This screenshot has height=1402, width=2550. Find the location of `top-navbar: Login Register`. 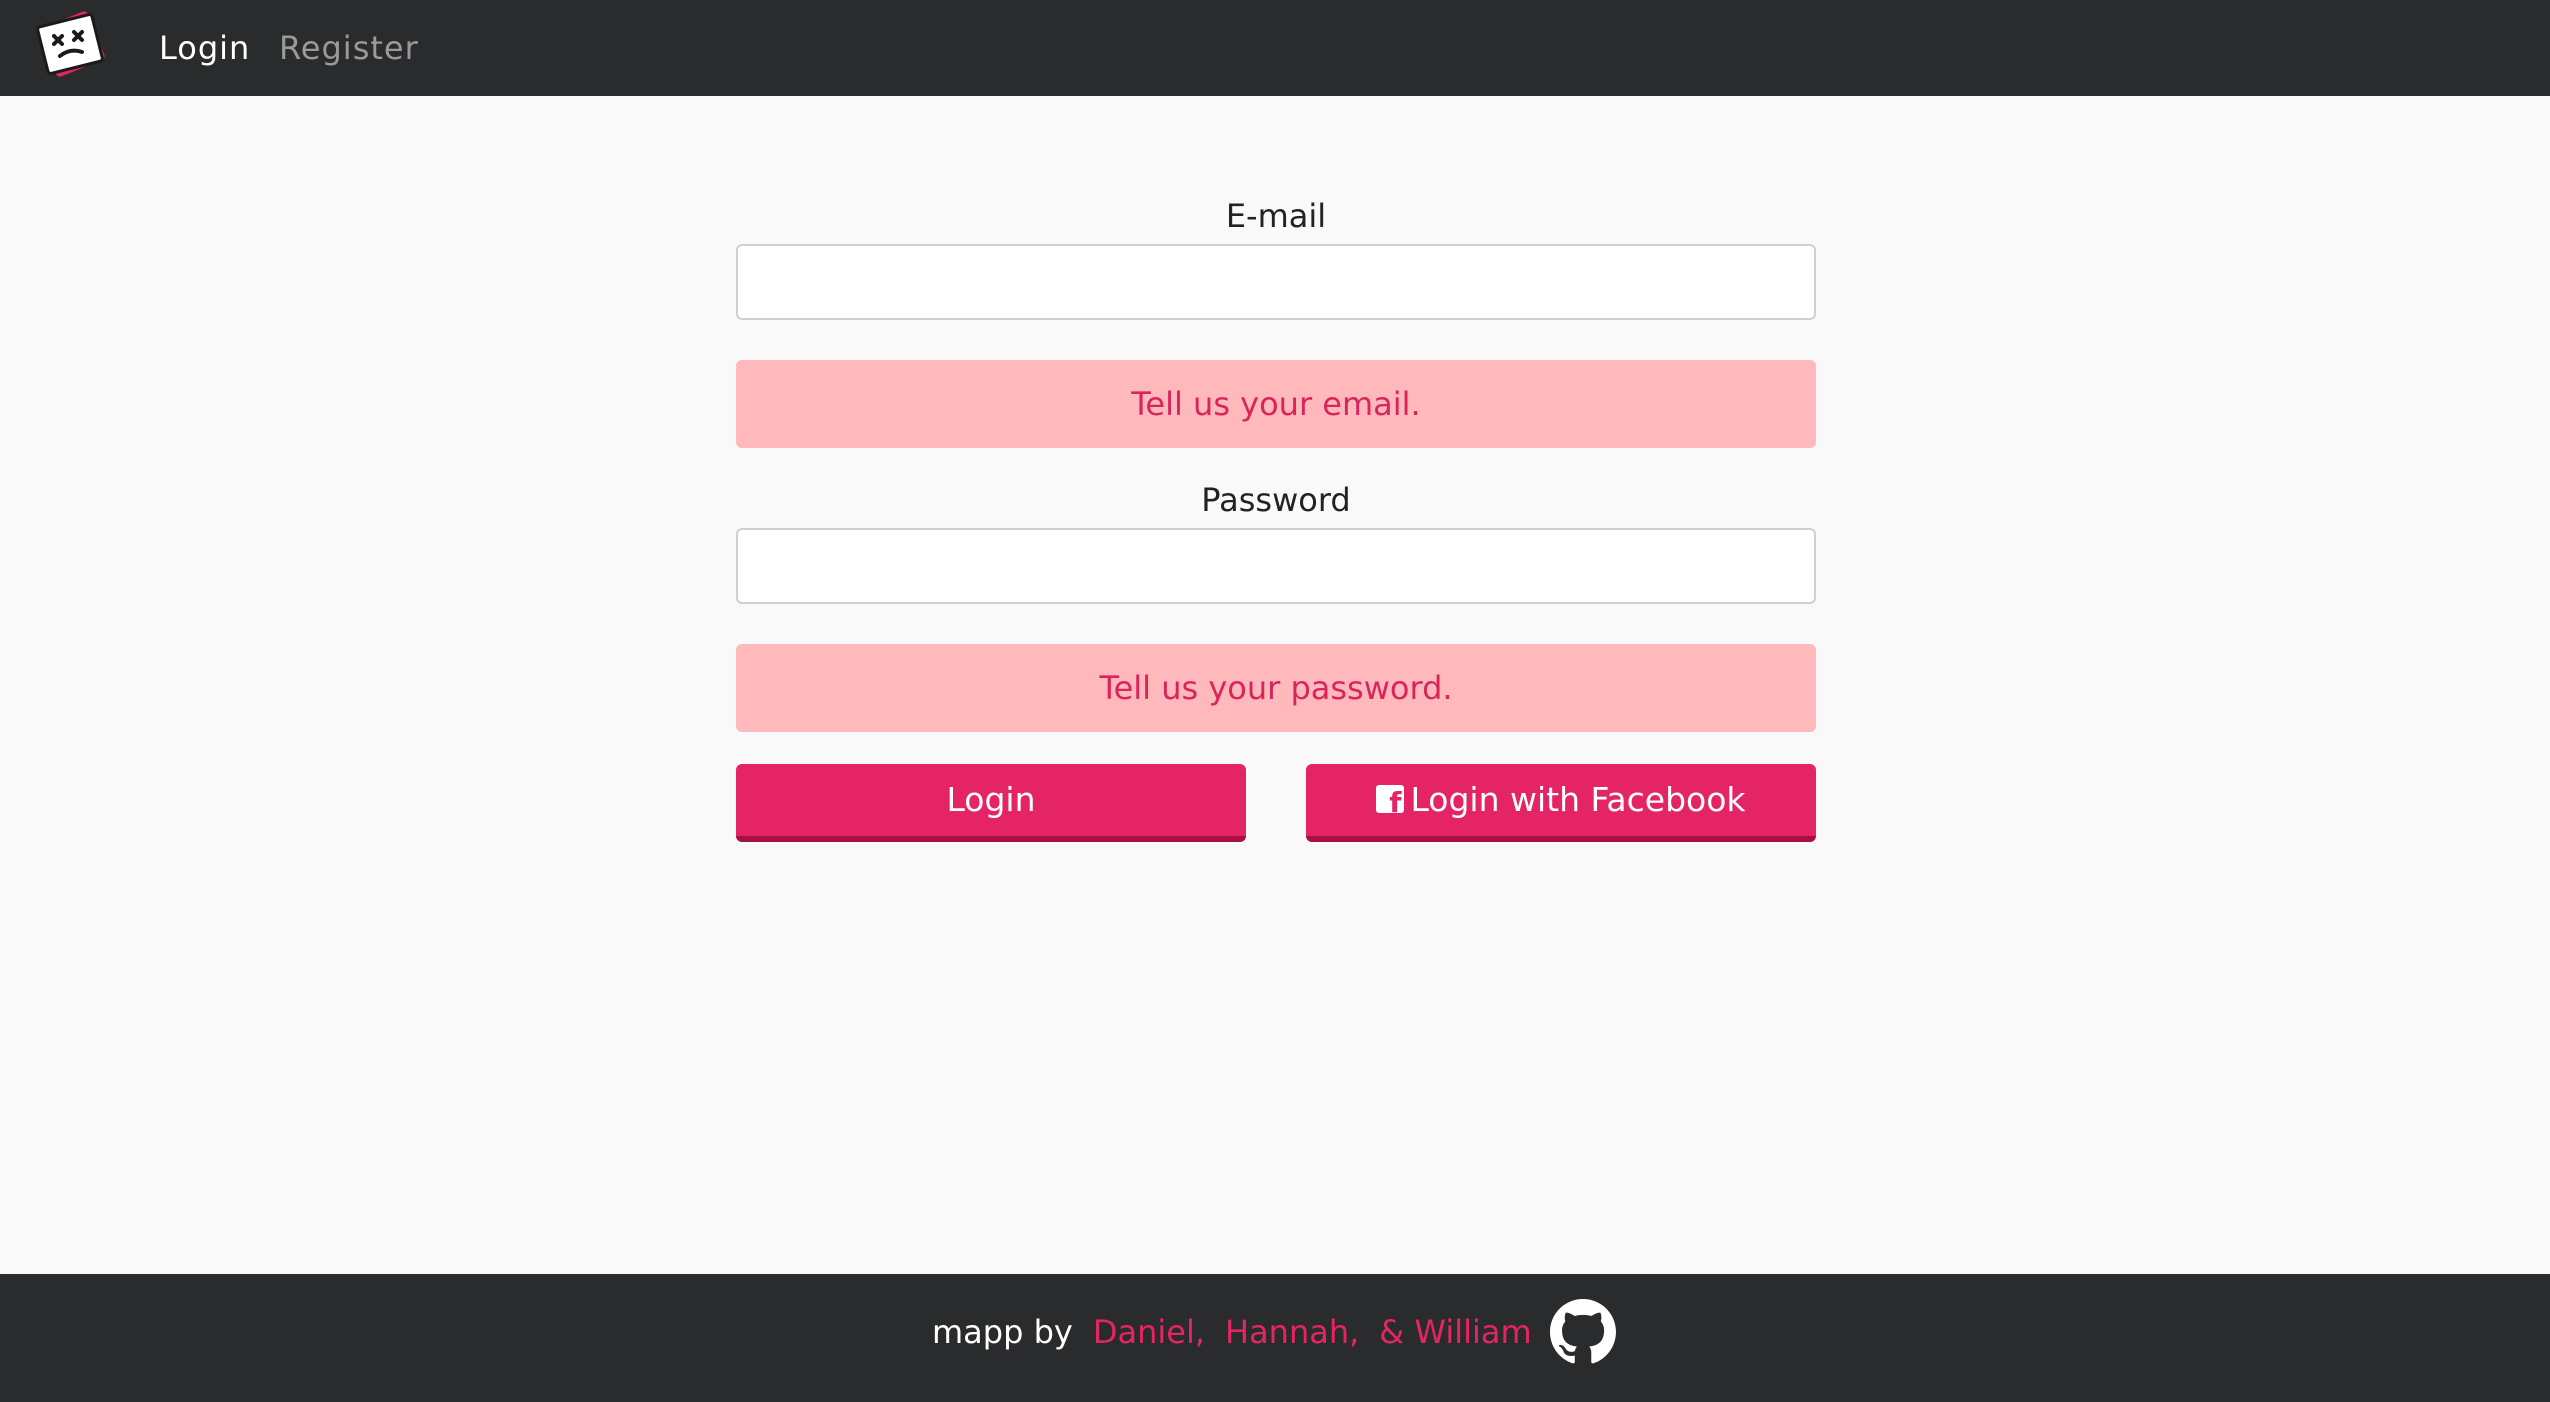

top-navbar: Login Register is located at coordinates (1275, 48).